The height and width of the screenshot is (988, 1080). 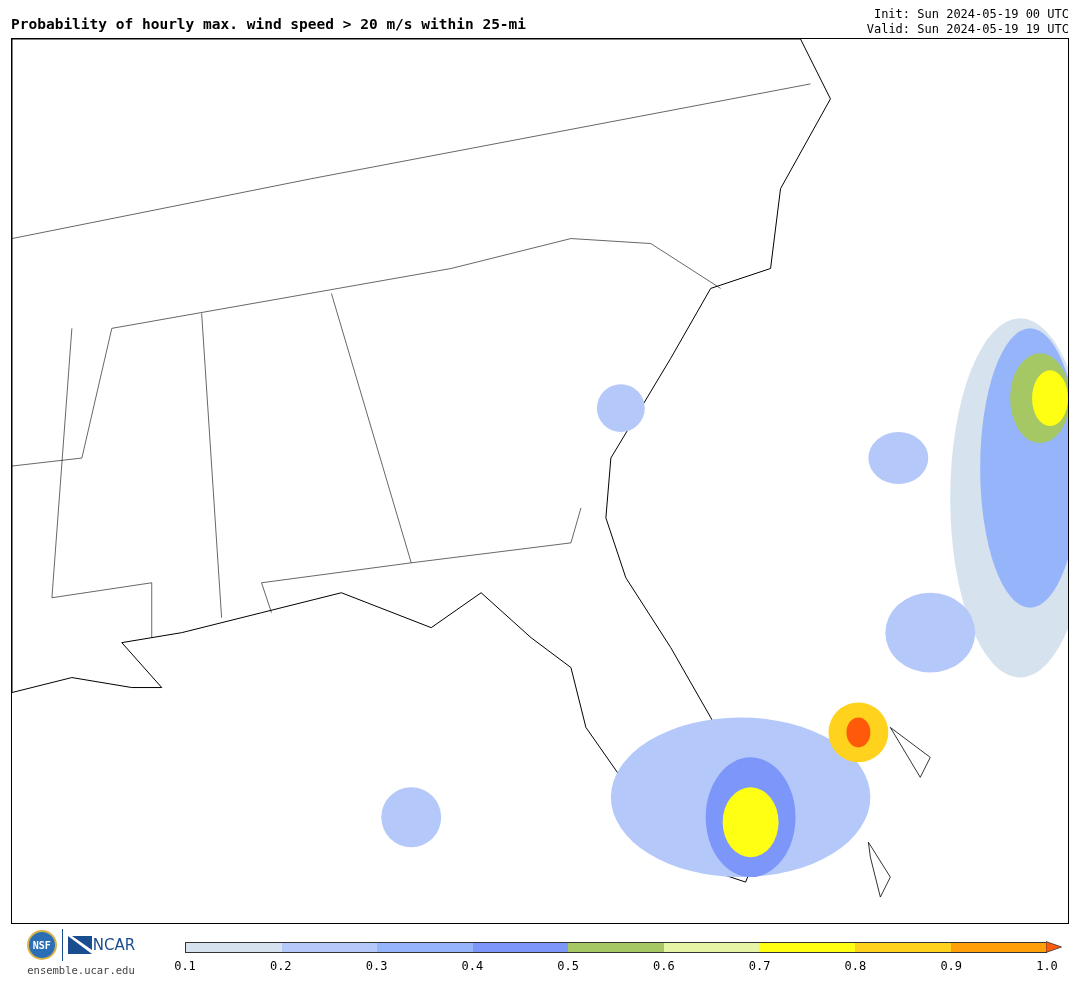 I want to click on site-url: ensemble.ucar.edu, so click(x=81, y=970).